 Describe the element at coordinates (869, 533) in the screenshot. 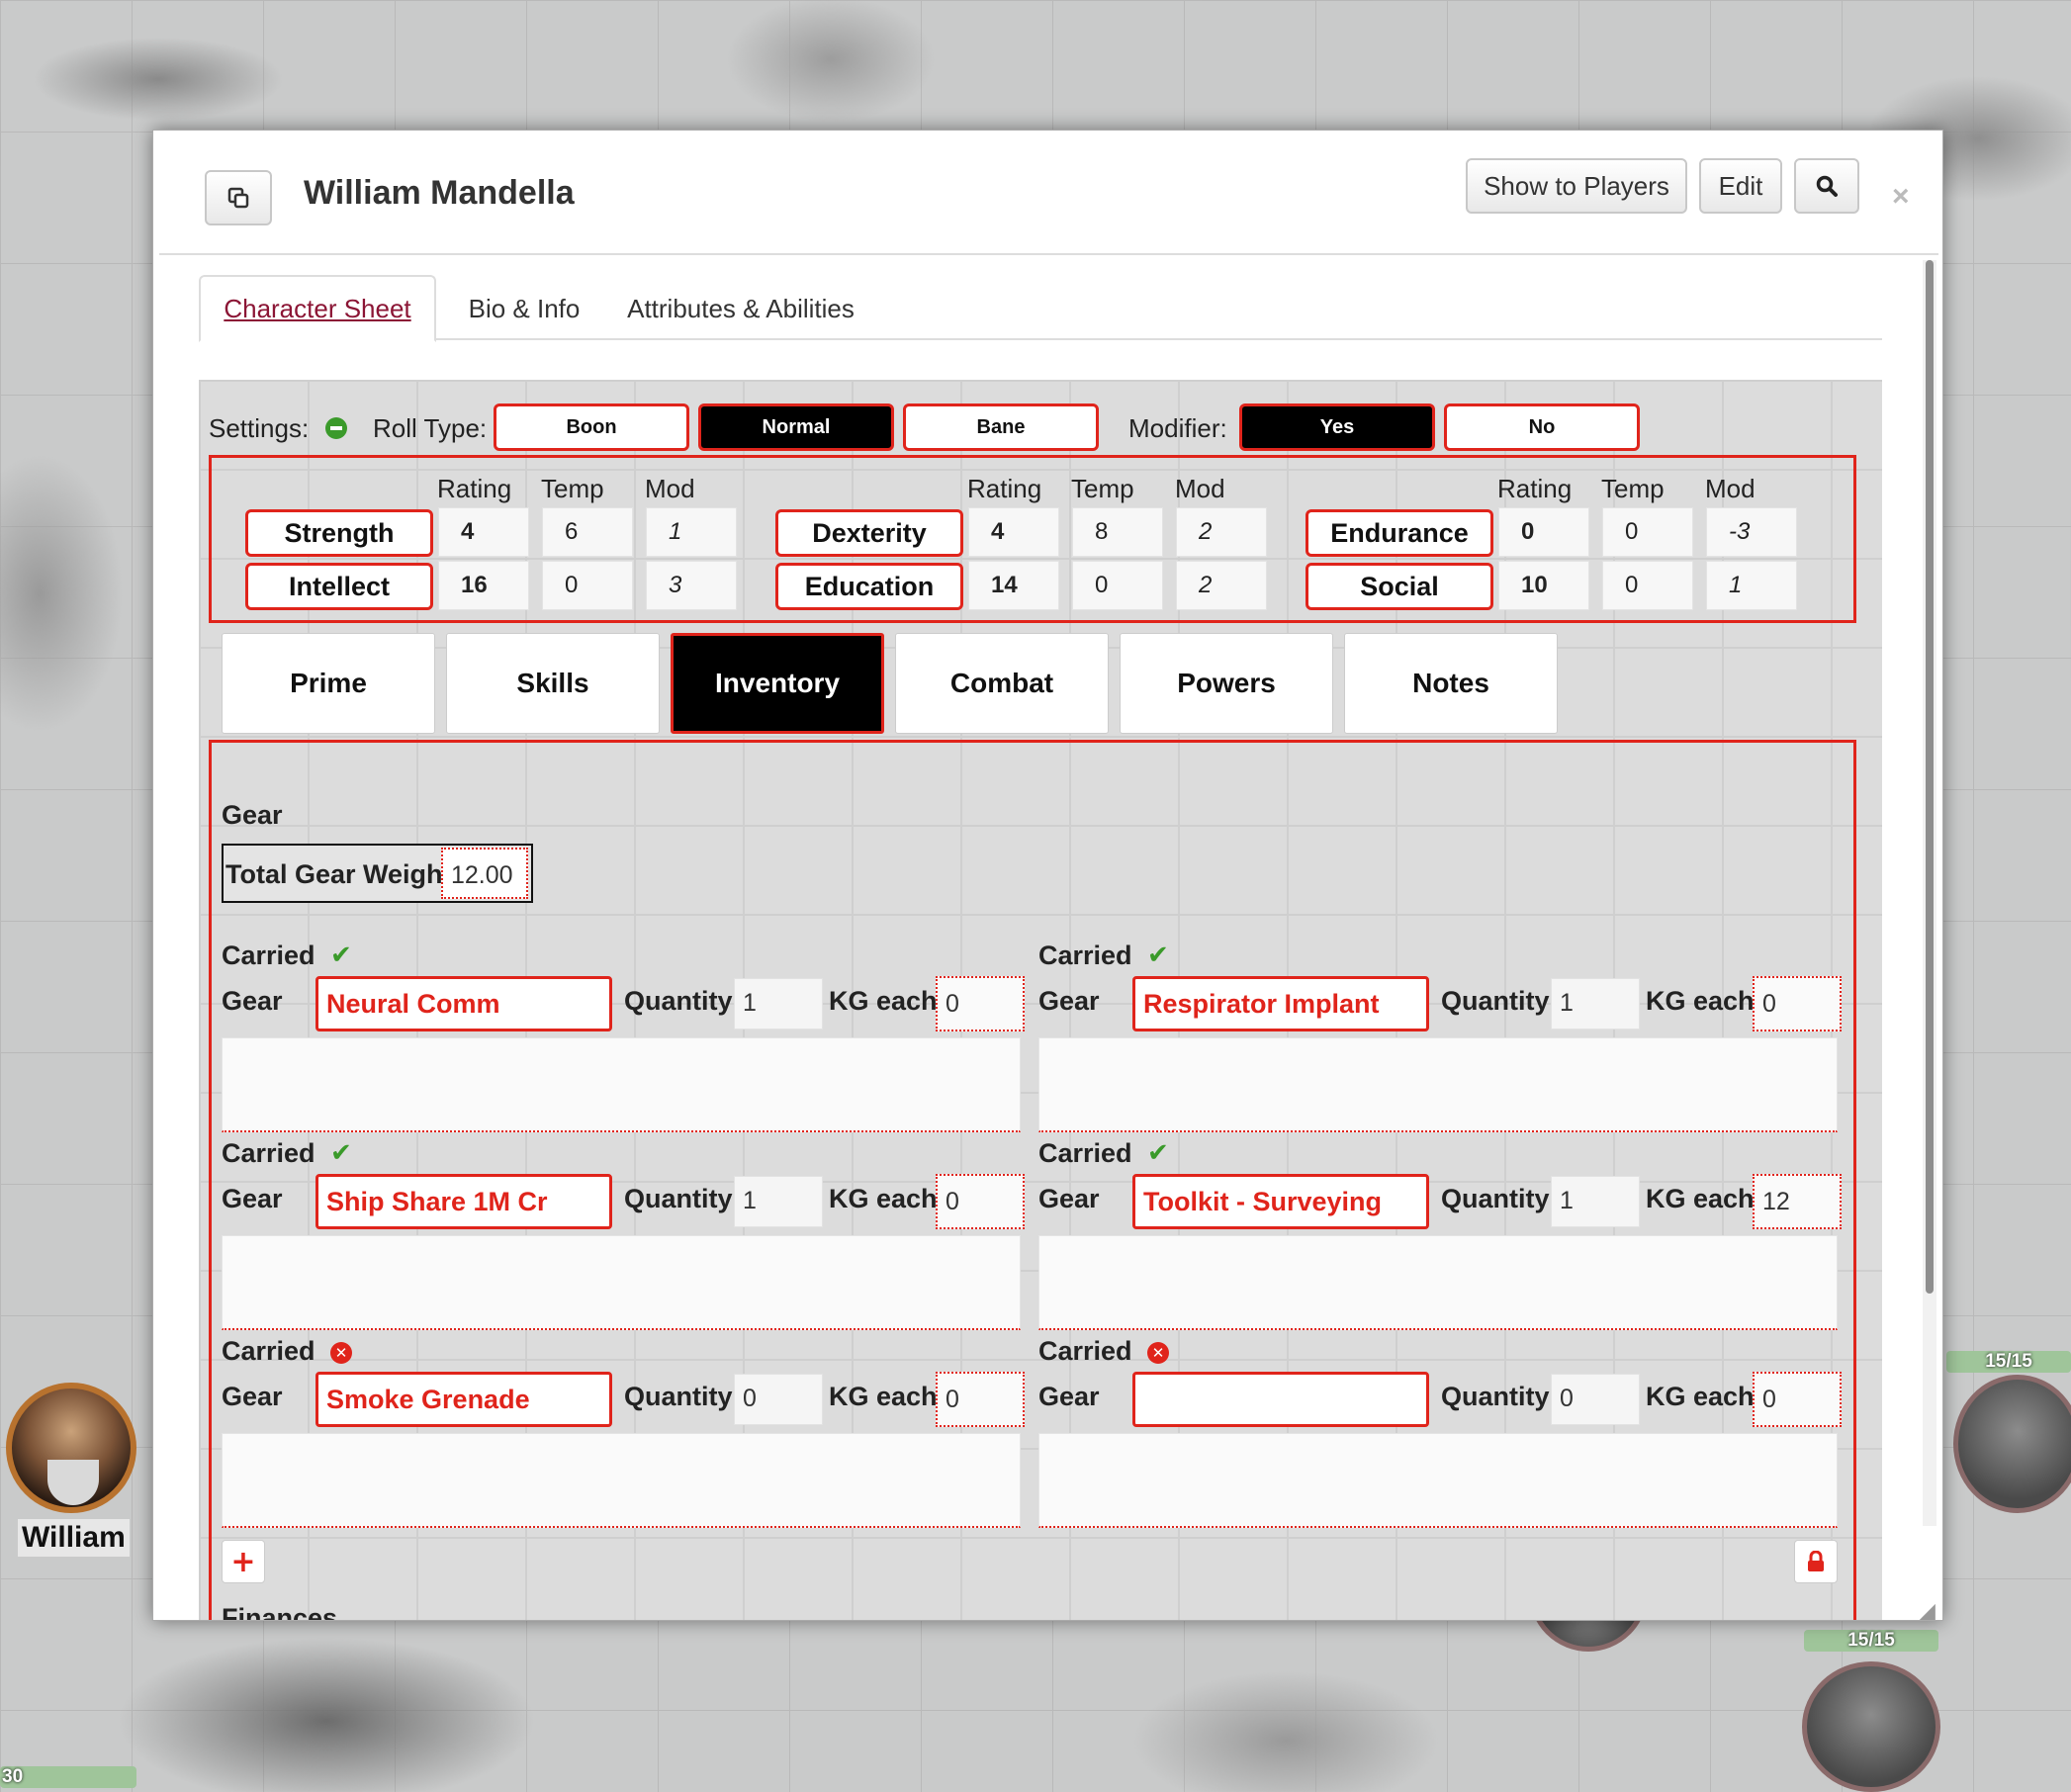

I see `dexterity-roll-button: Dexterity` at that location.